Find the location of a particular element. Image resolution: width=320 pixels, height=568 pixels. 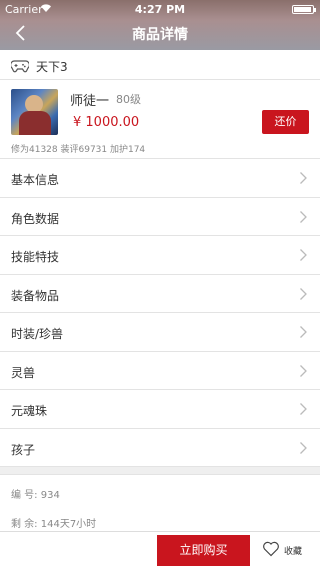

page-title: 商品详情 is located at coordinates (160, 35).